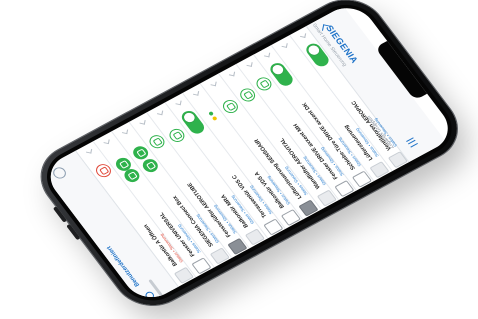 Image resolution: width=478 pixels, height=319 pixels. I want to click on status-dot-yellow, so click(214, 118).